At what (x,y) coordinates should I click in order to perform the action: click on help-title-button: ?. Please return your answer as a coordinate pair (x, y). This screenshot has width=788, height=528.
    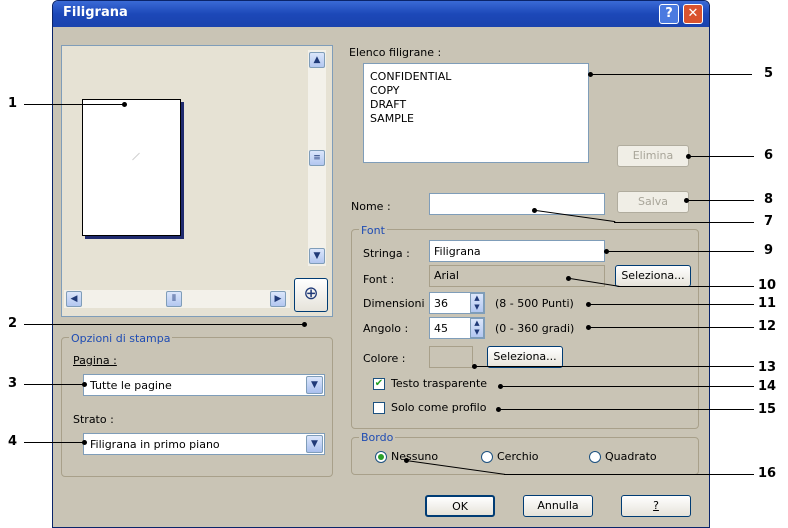
    Looking at the image, I should click on (669, 14).